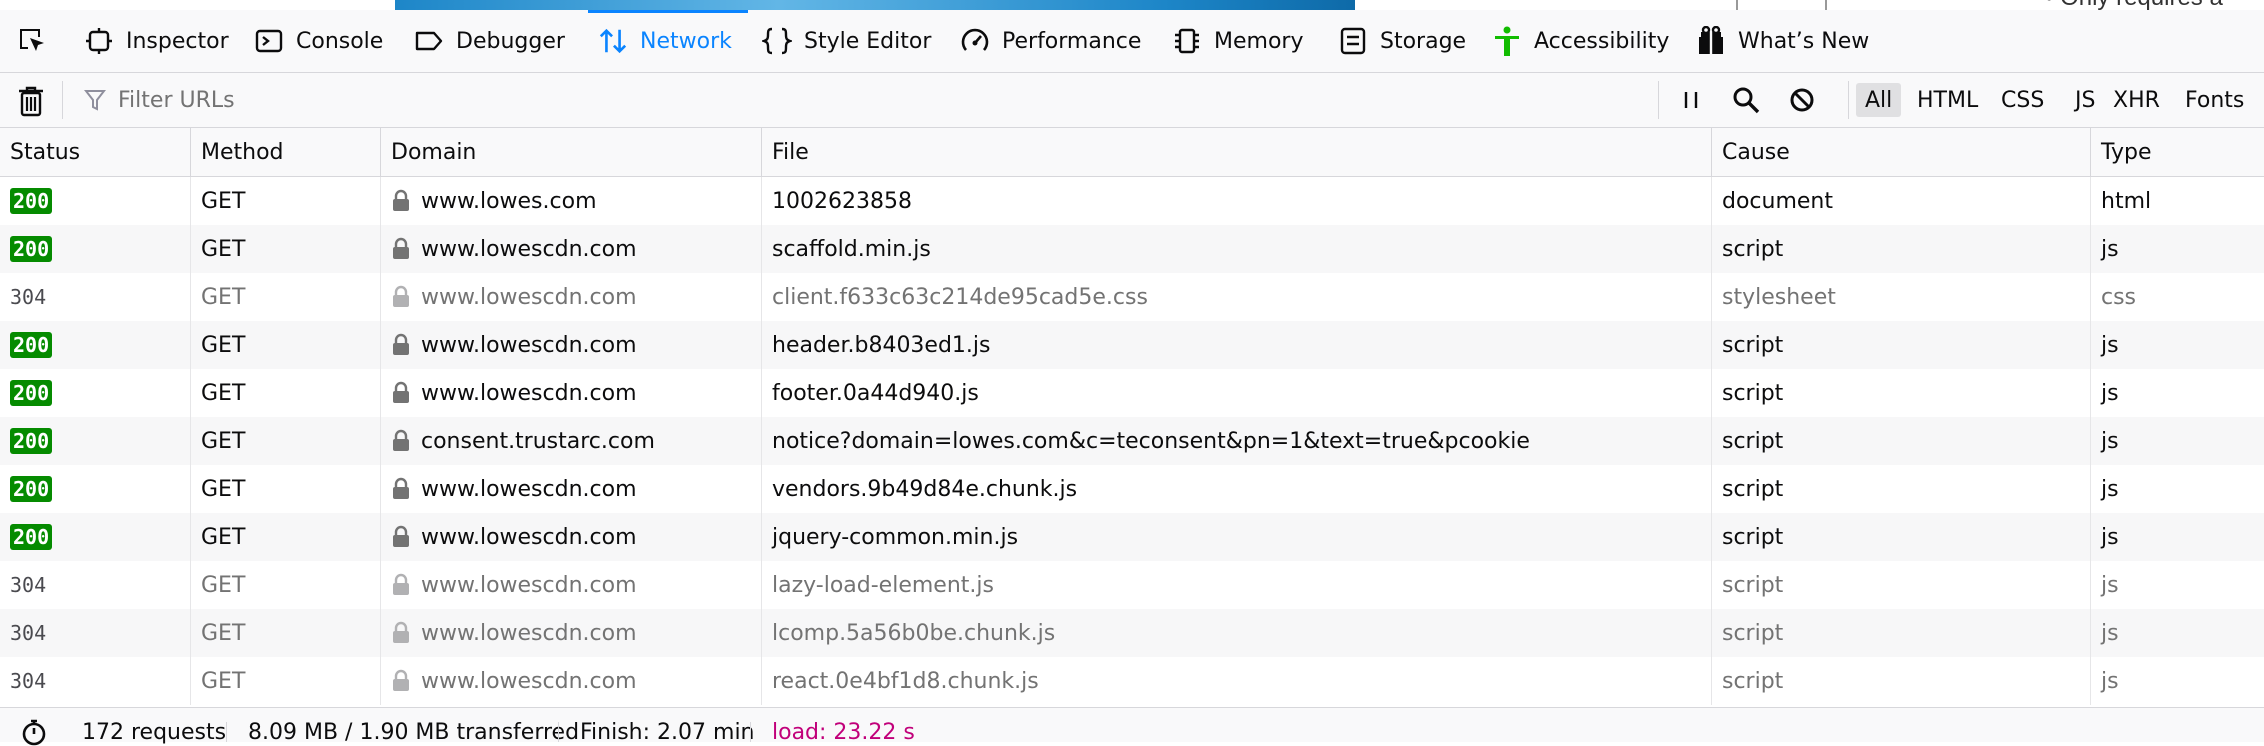 The image size is (2264, 746). I want to click on block-icon, so click(1802, 100).